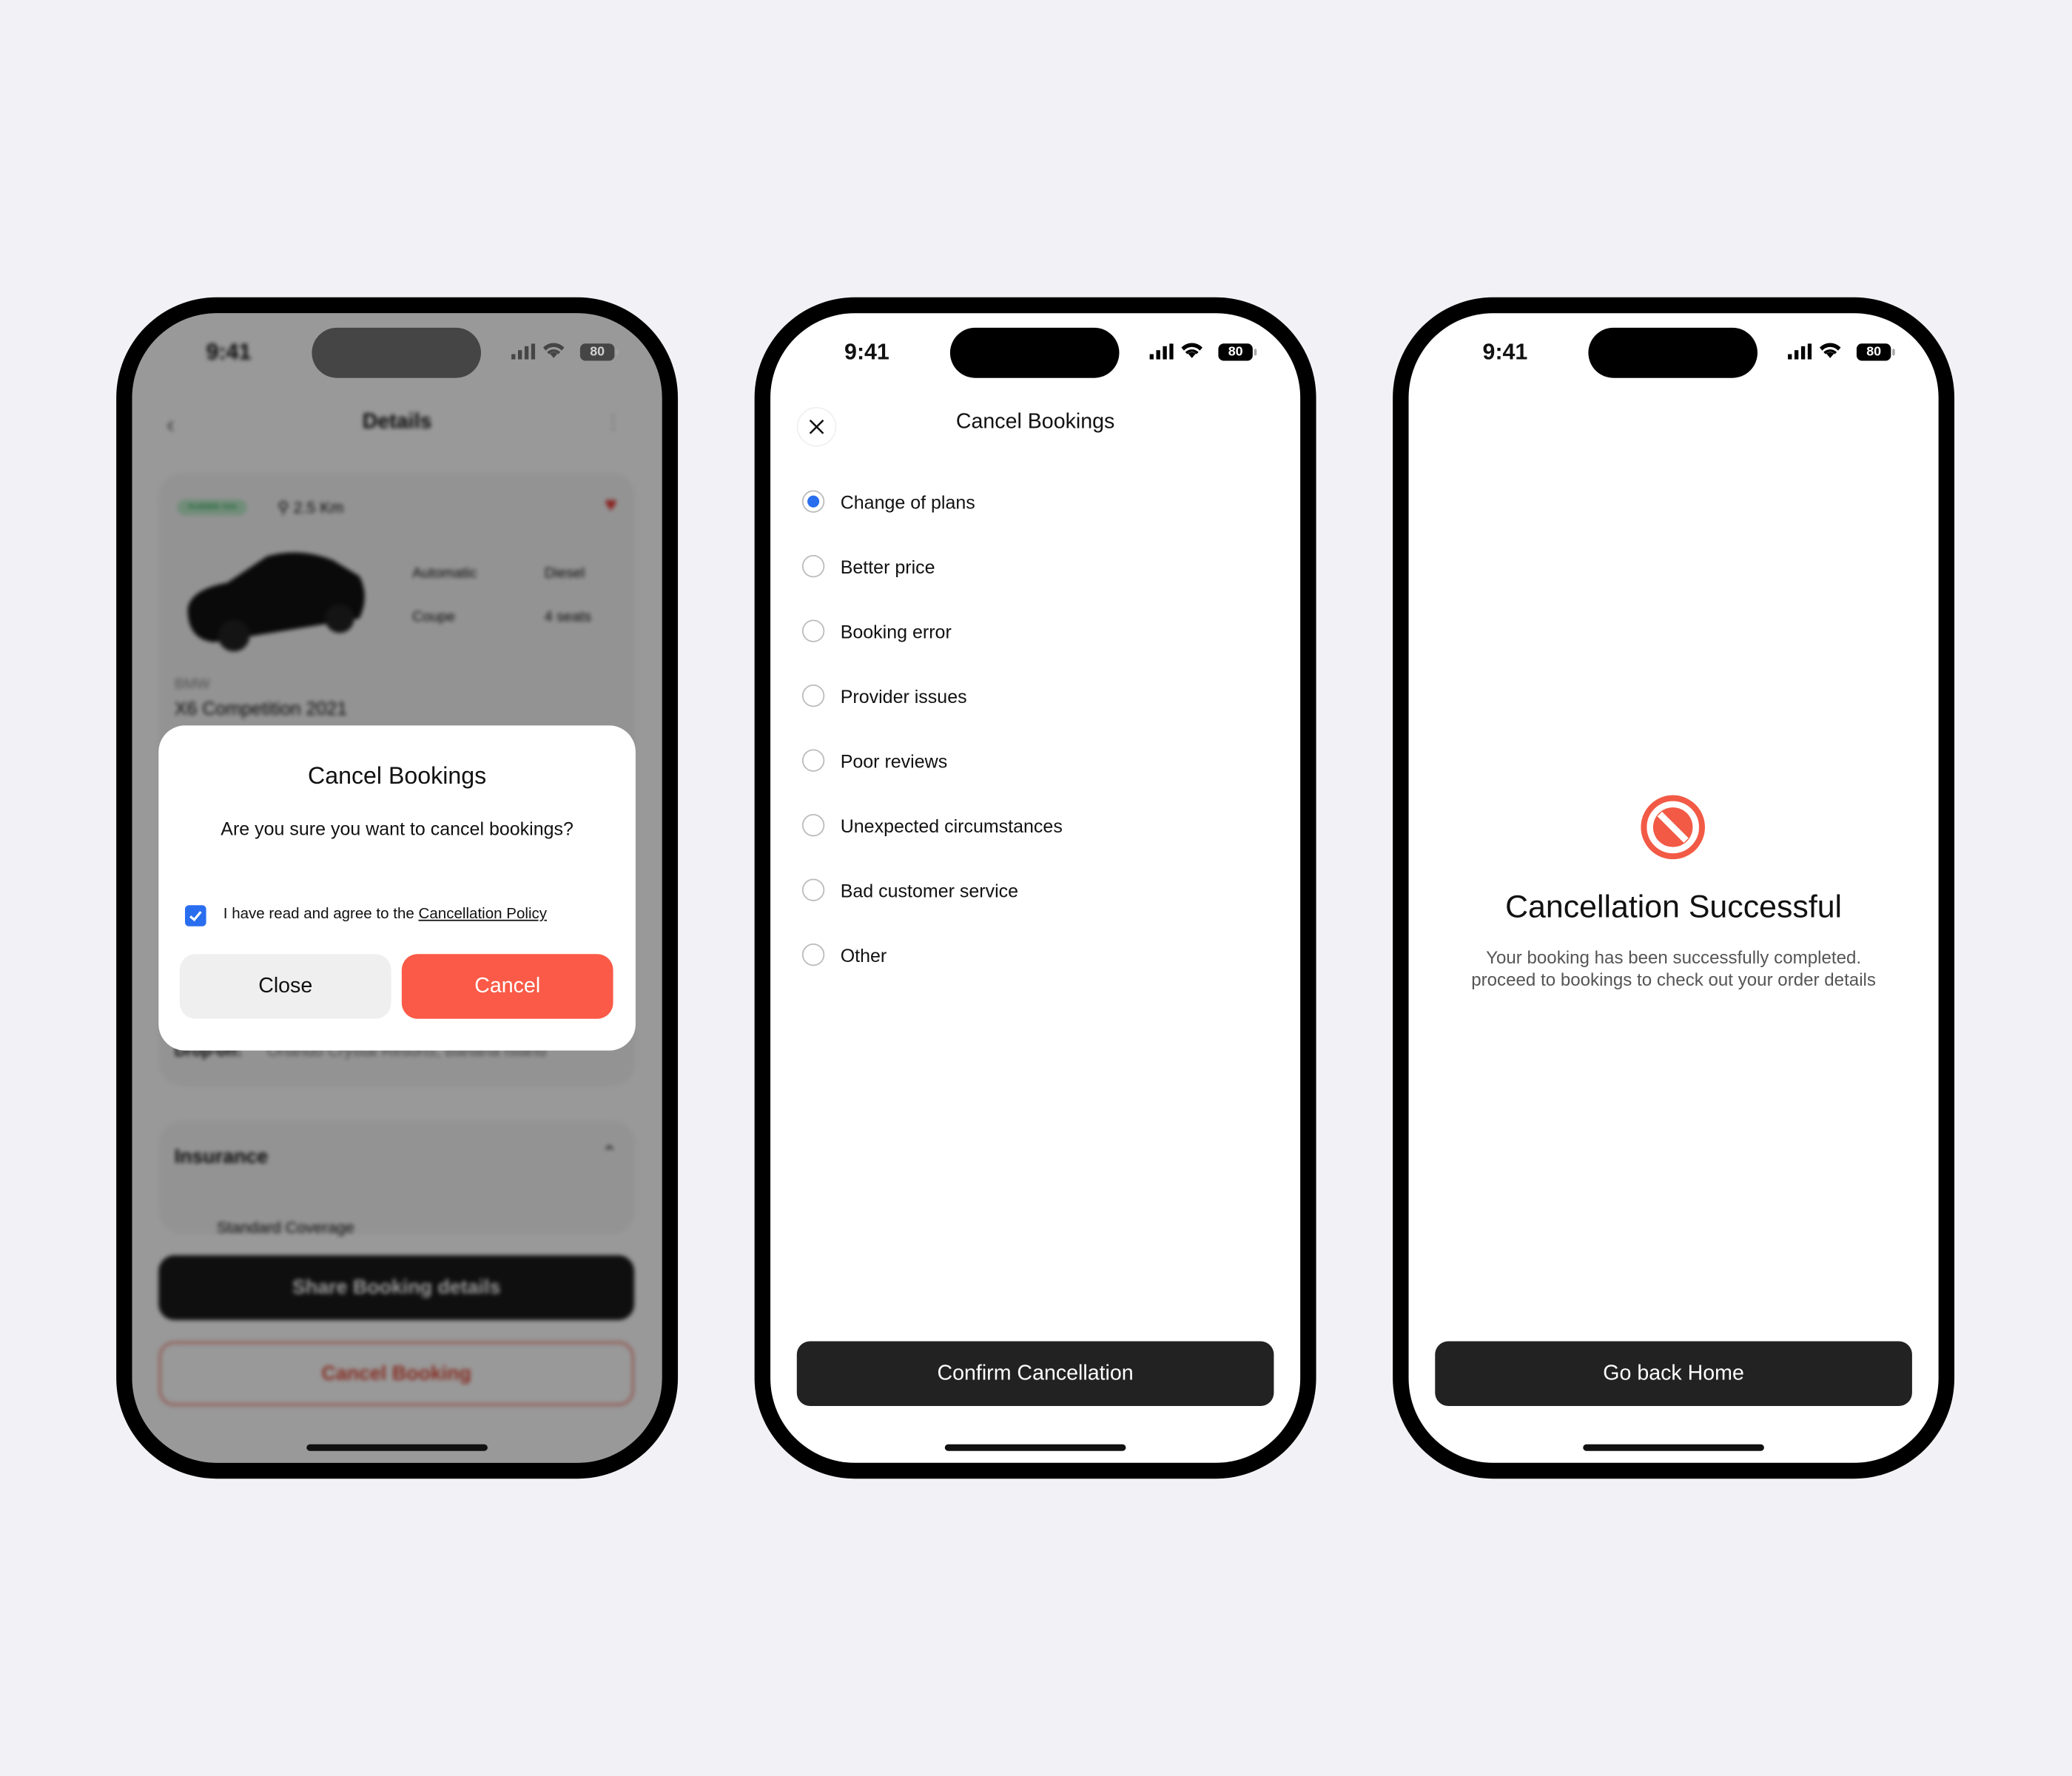  What do you see at coordinates (1673, 1373) in the screenshot?
I see `go-home-button: Go back Home` at bounding box center [1673, 1373].